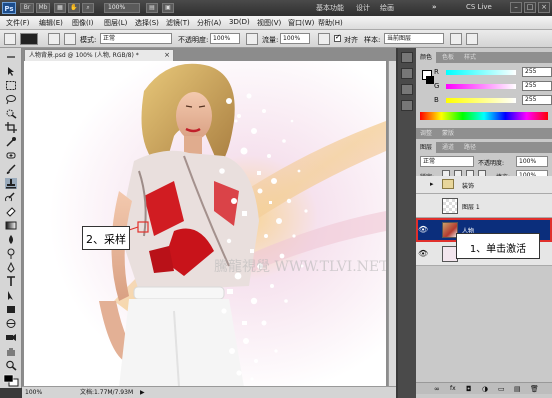  I want to click on link-icon: ∞, so click(437, 389).